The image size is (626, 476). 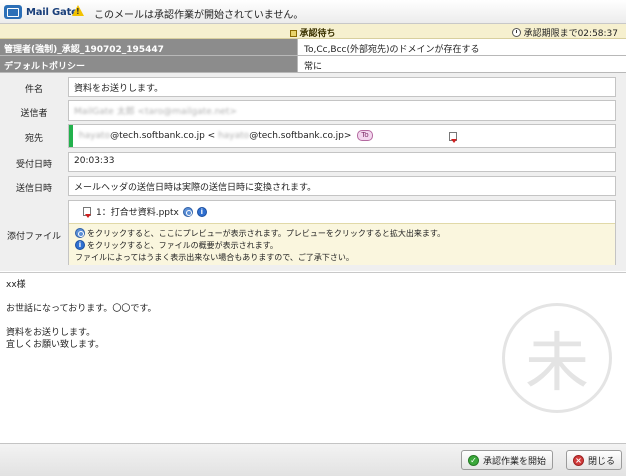 What do you see at coordinates (33, 189) in the screenshot?
I see `sent-label: 送信日時` at bounding box center [33, 189].